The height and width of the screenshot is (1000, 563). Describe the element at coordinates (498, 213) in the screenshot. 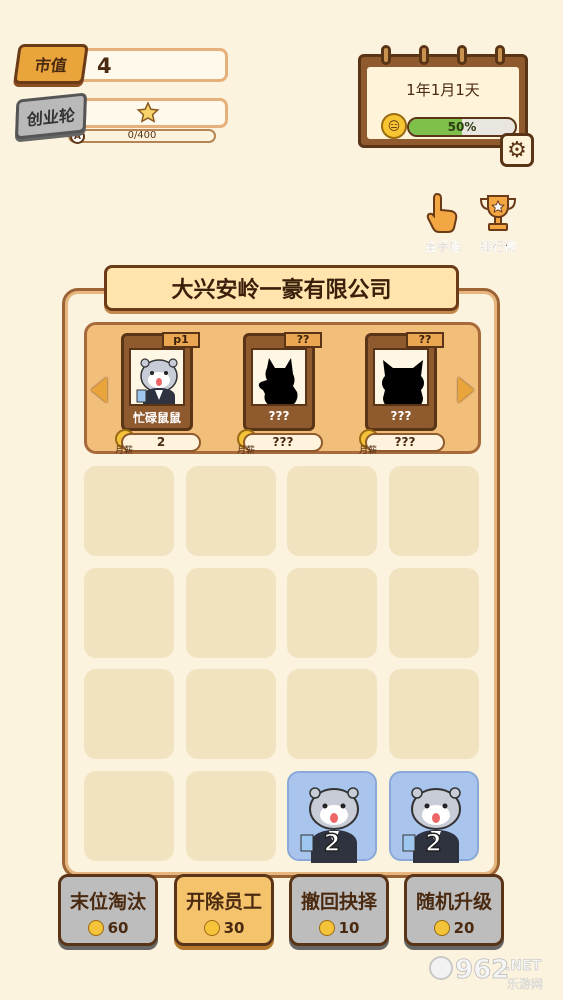

I see `trophy-icon` at that location.